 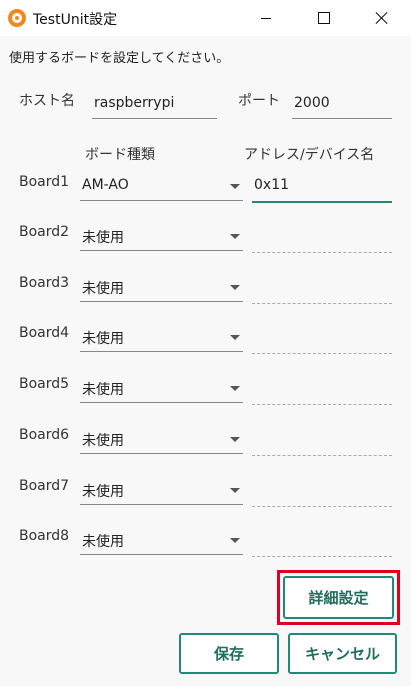 I want to click on port-label: ポート, so click(x=259, y=101).